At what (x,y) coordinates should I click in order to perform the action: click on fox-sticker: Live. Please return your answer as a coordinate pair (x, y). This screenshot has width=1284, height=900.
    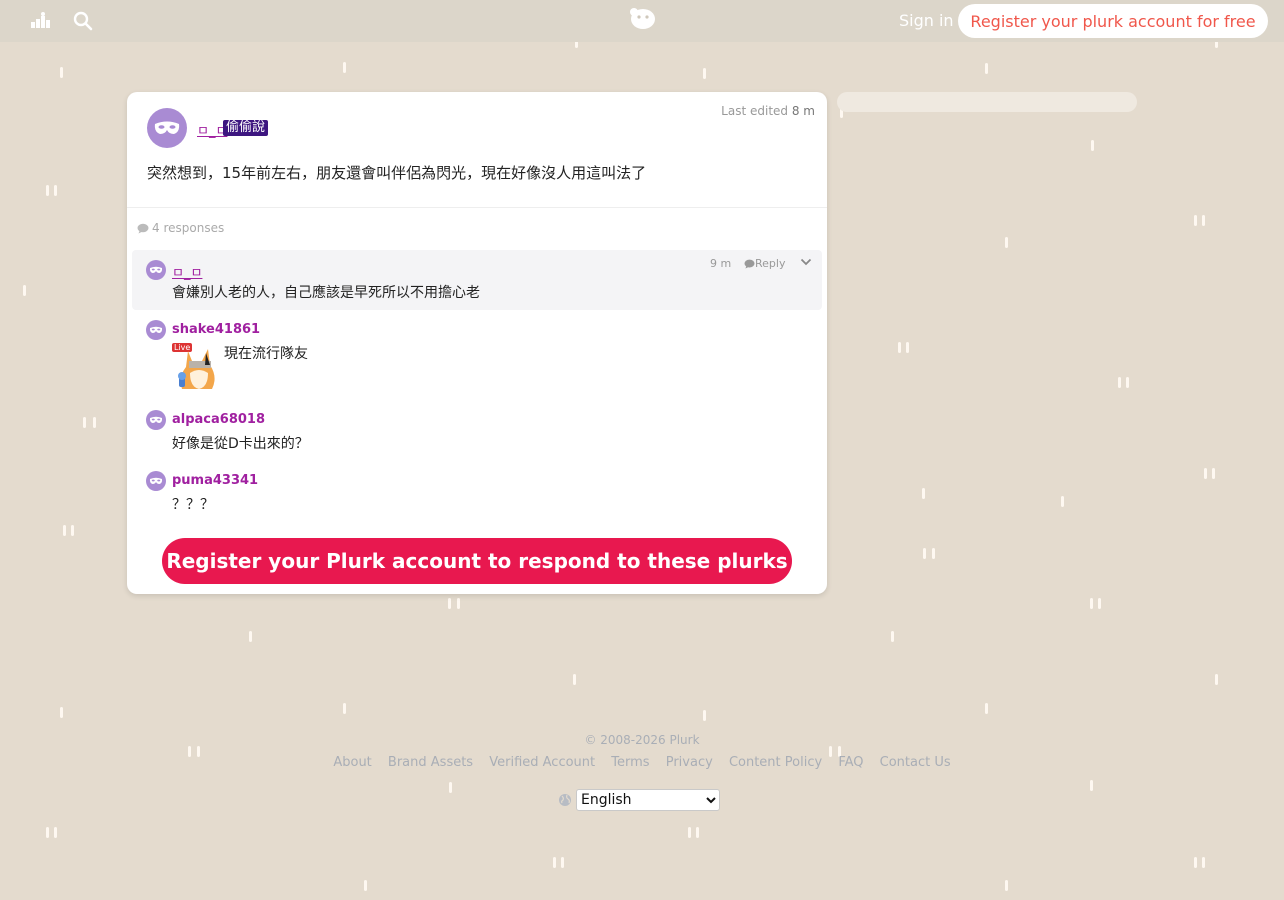
    Looking at the image, I should click on (197, 367).